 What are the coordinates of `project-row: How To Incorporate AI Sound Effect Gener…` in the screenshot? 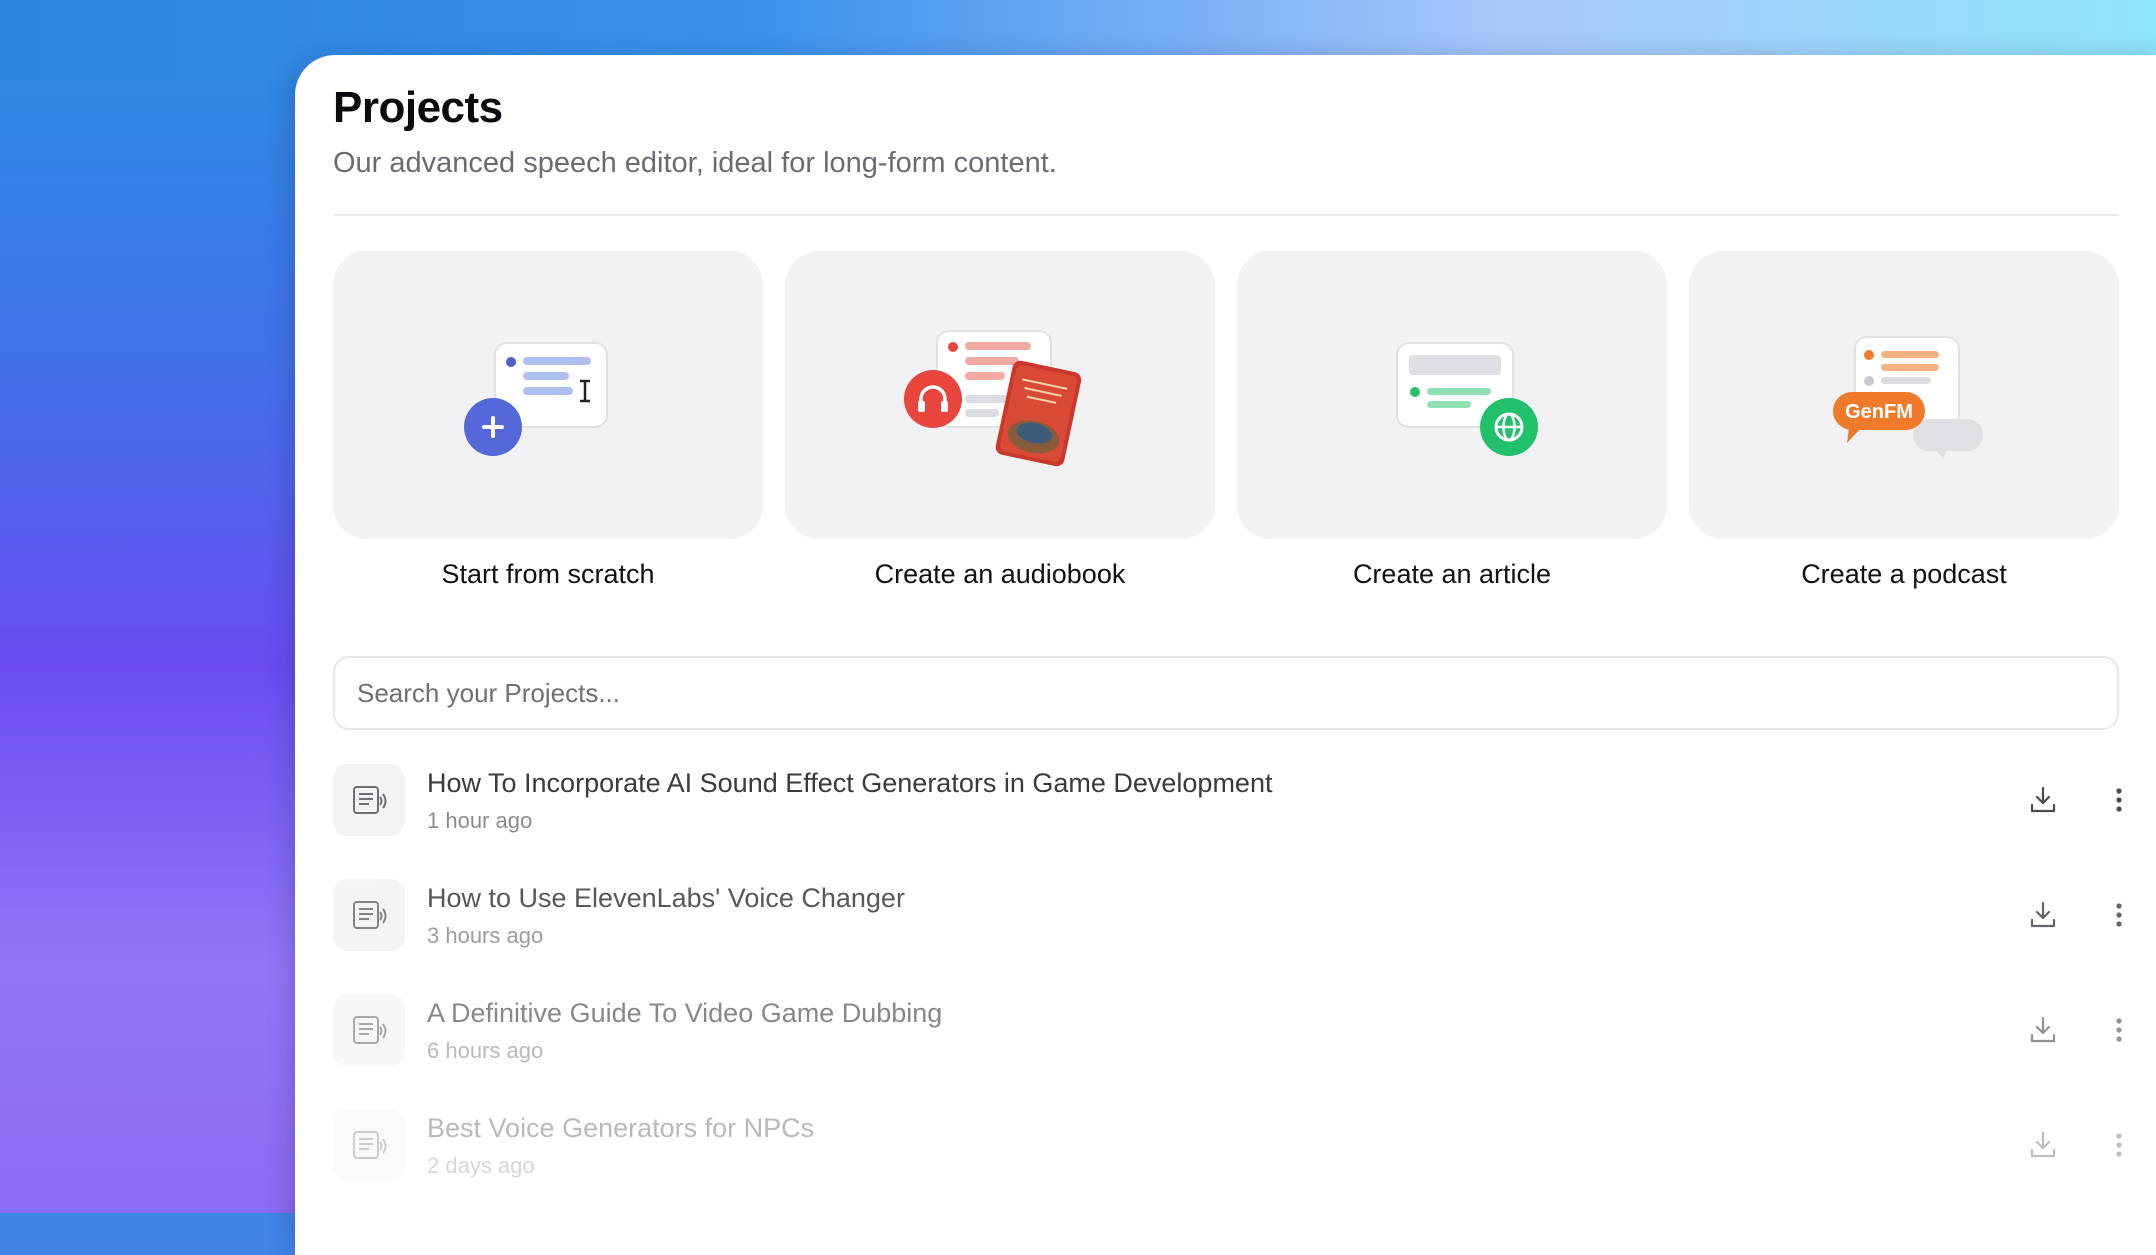 It's located at (1227, 800).